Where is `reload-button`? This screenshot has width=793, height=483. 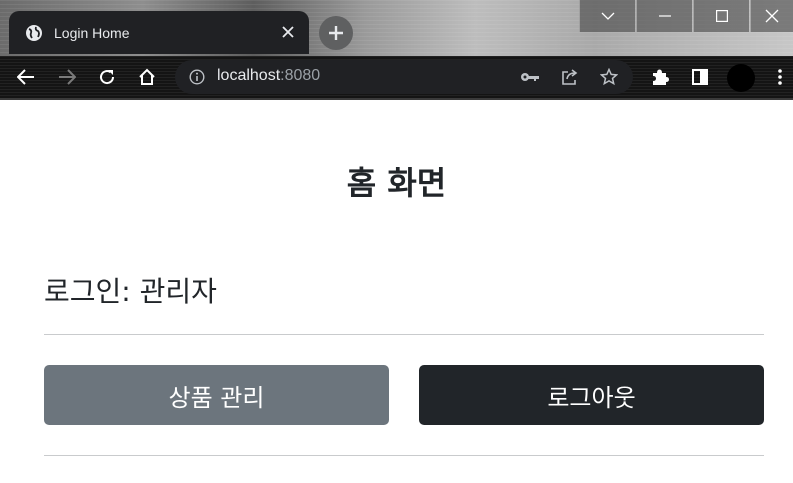
reload-button is located at coordinates (107, 77).